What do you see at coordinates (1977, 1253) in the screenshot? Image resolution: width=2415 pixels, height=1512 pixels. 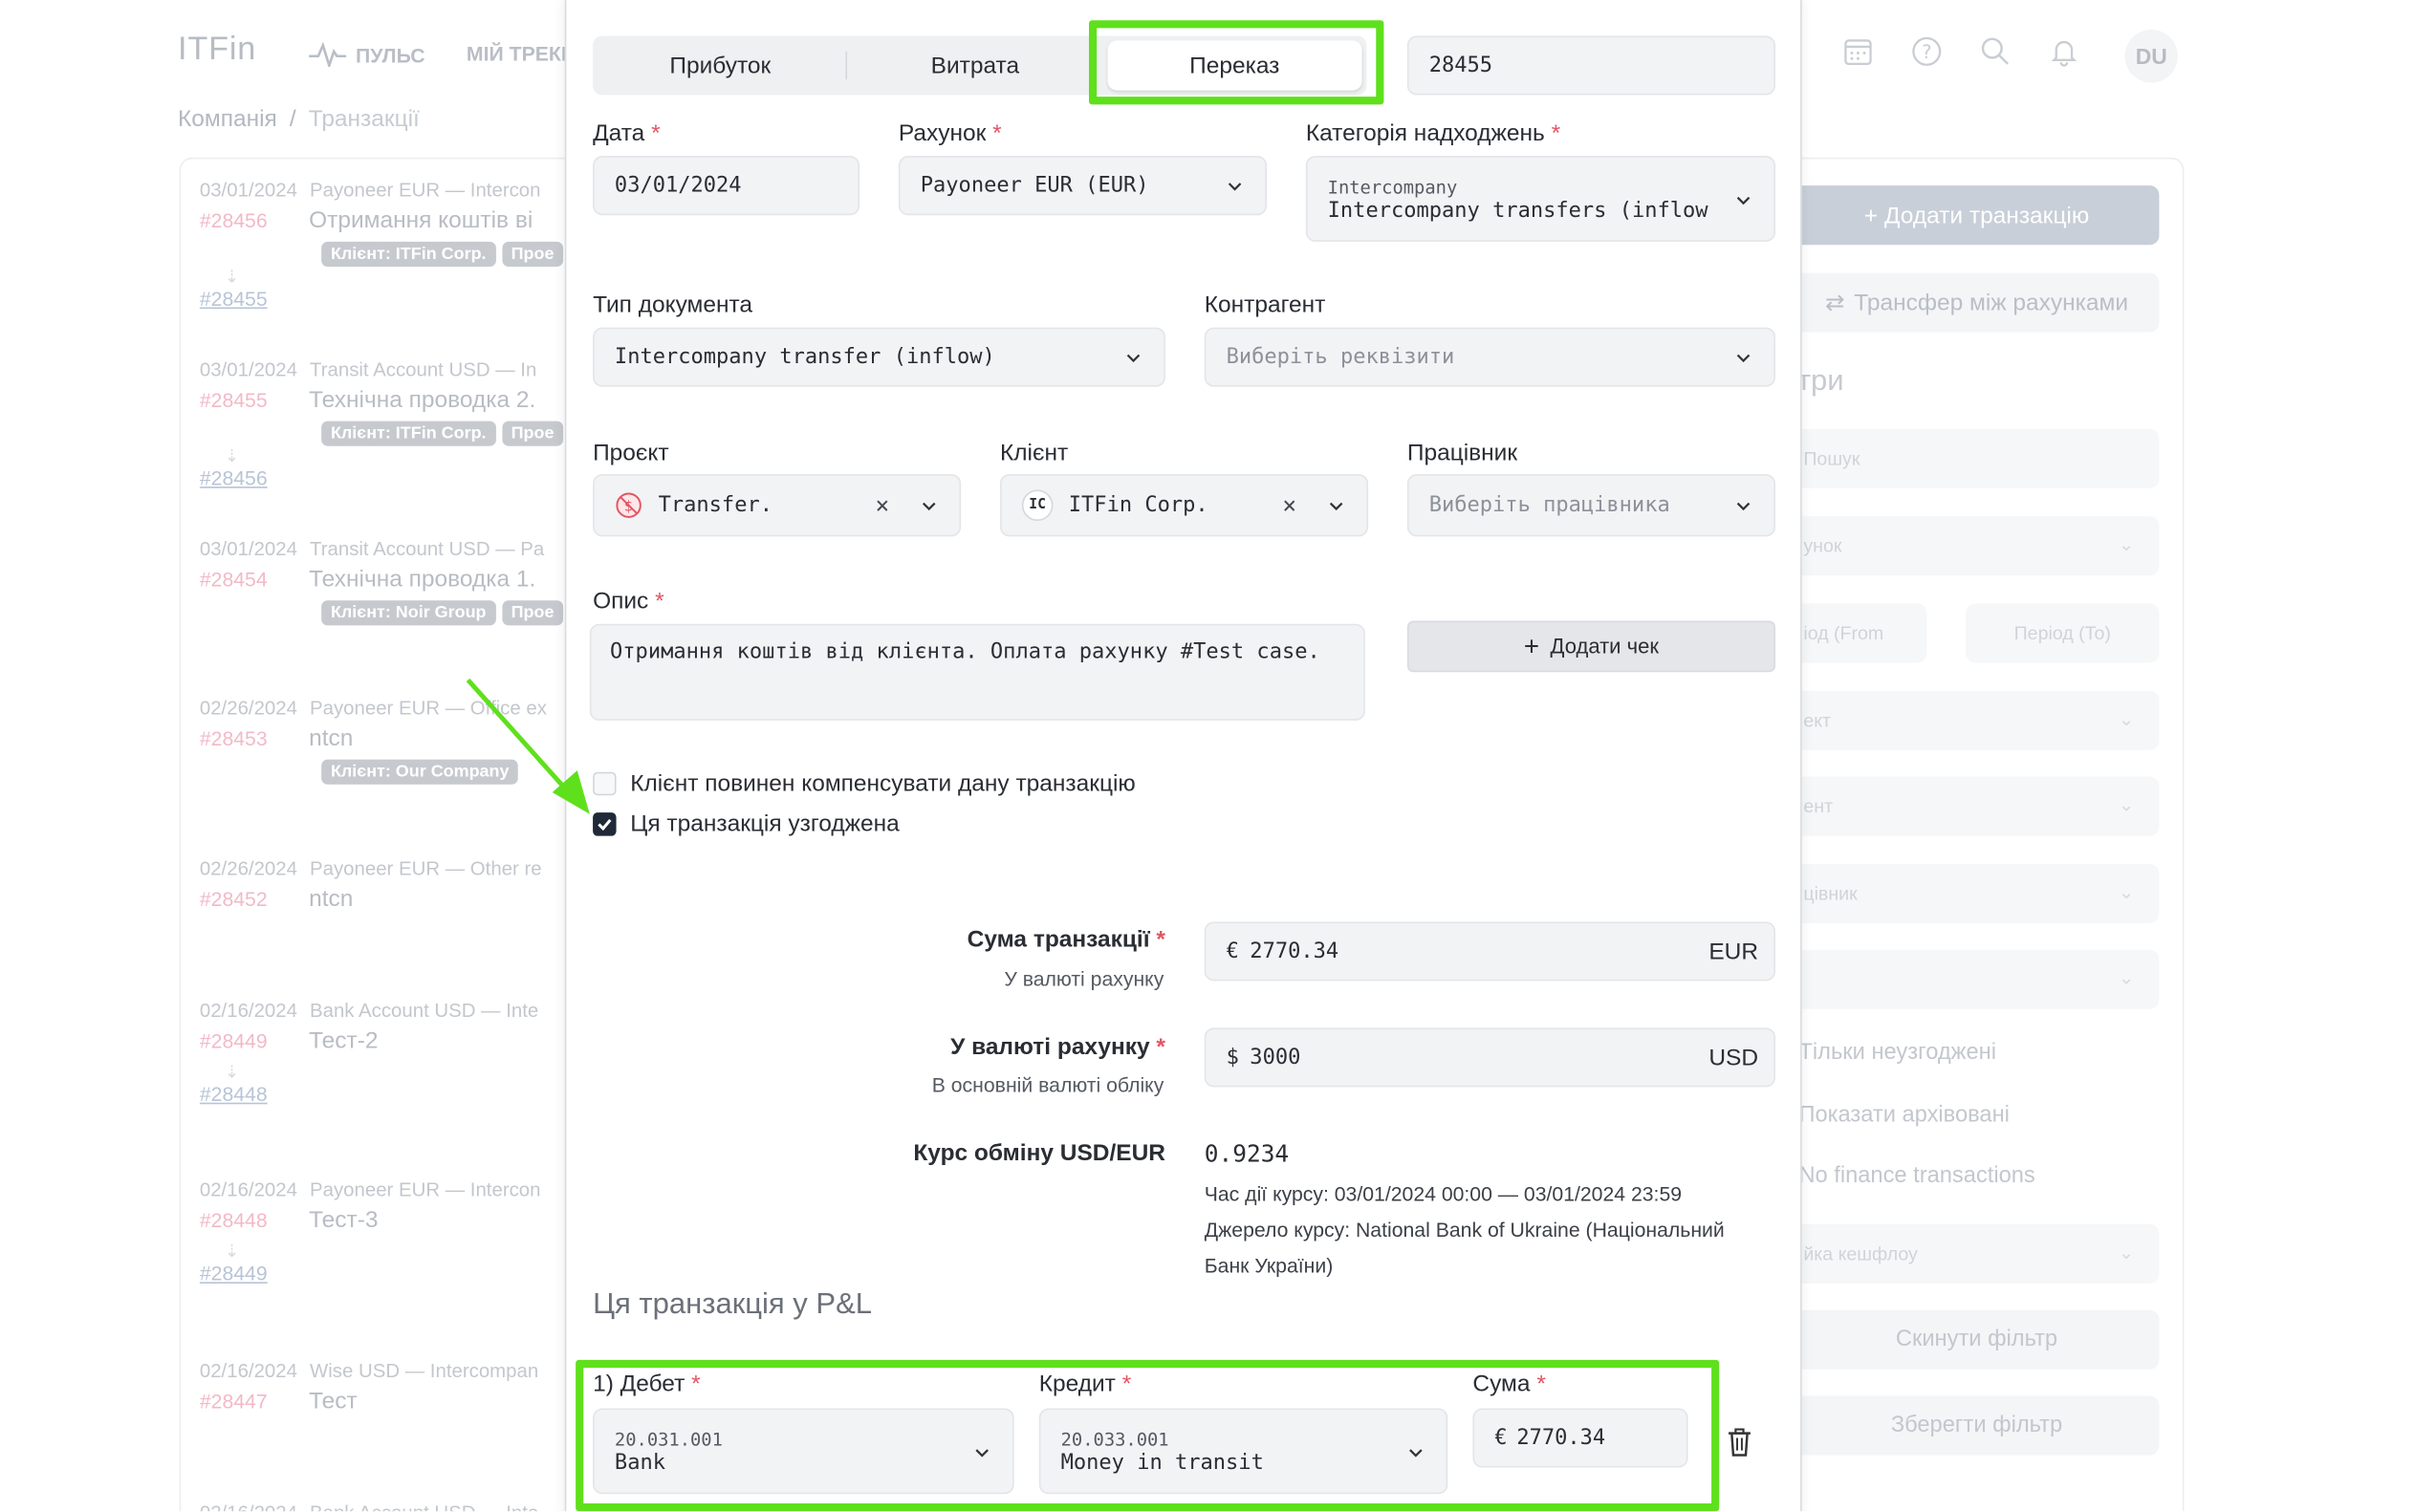 I see `filter-cashflow: йка кешфлоу ⌄` at bounding box center [1977, 1253].